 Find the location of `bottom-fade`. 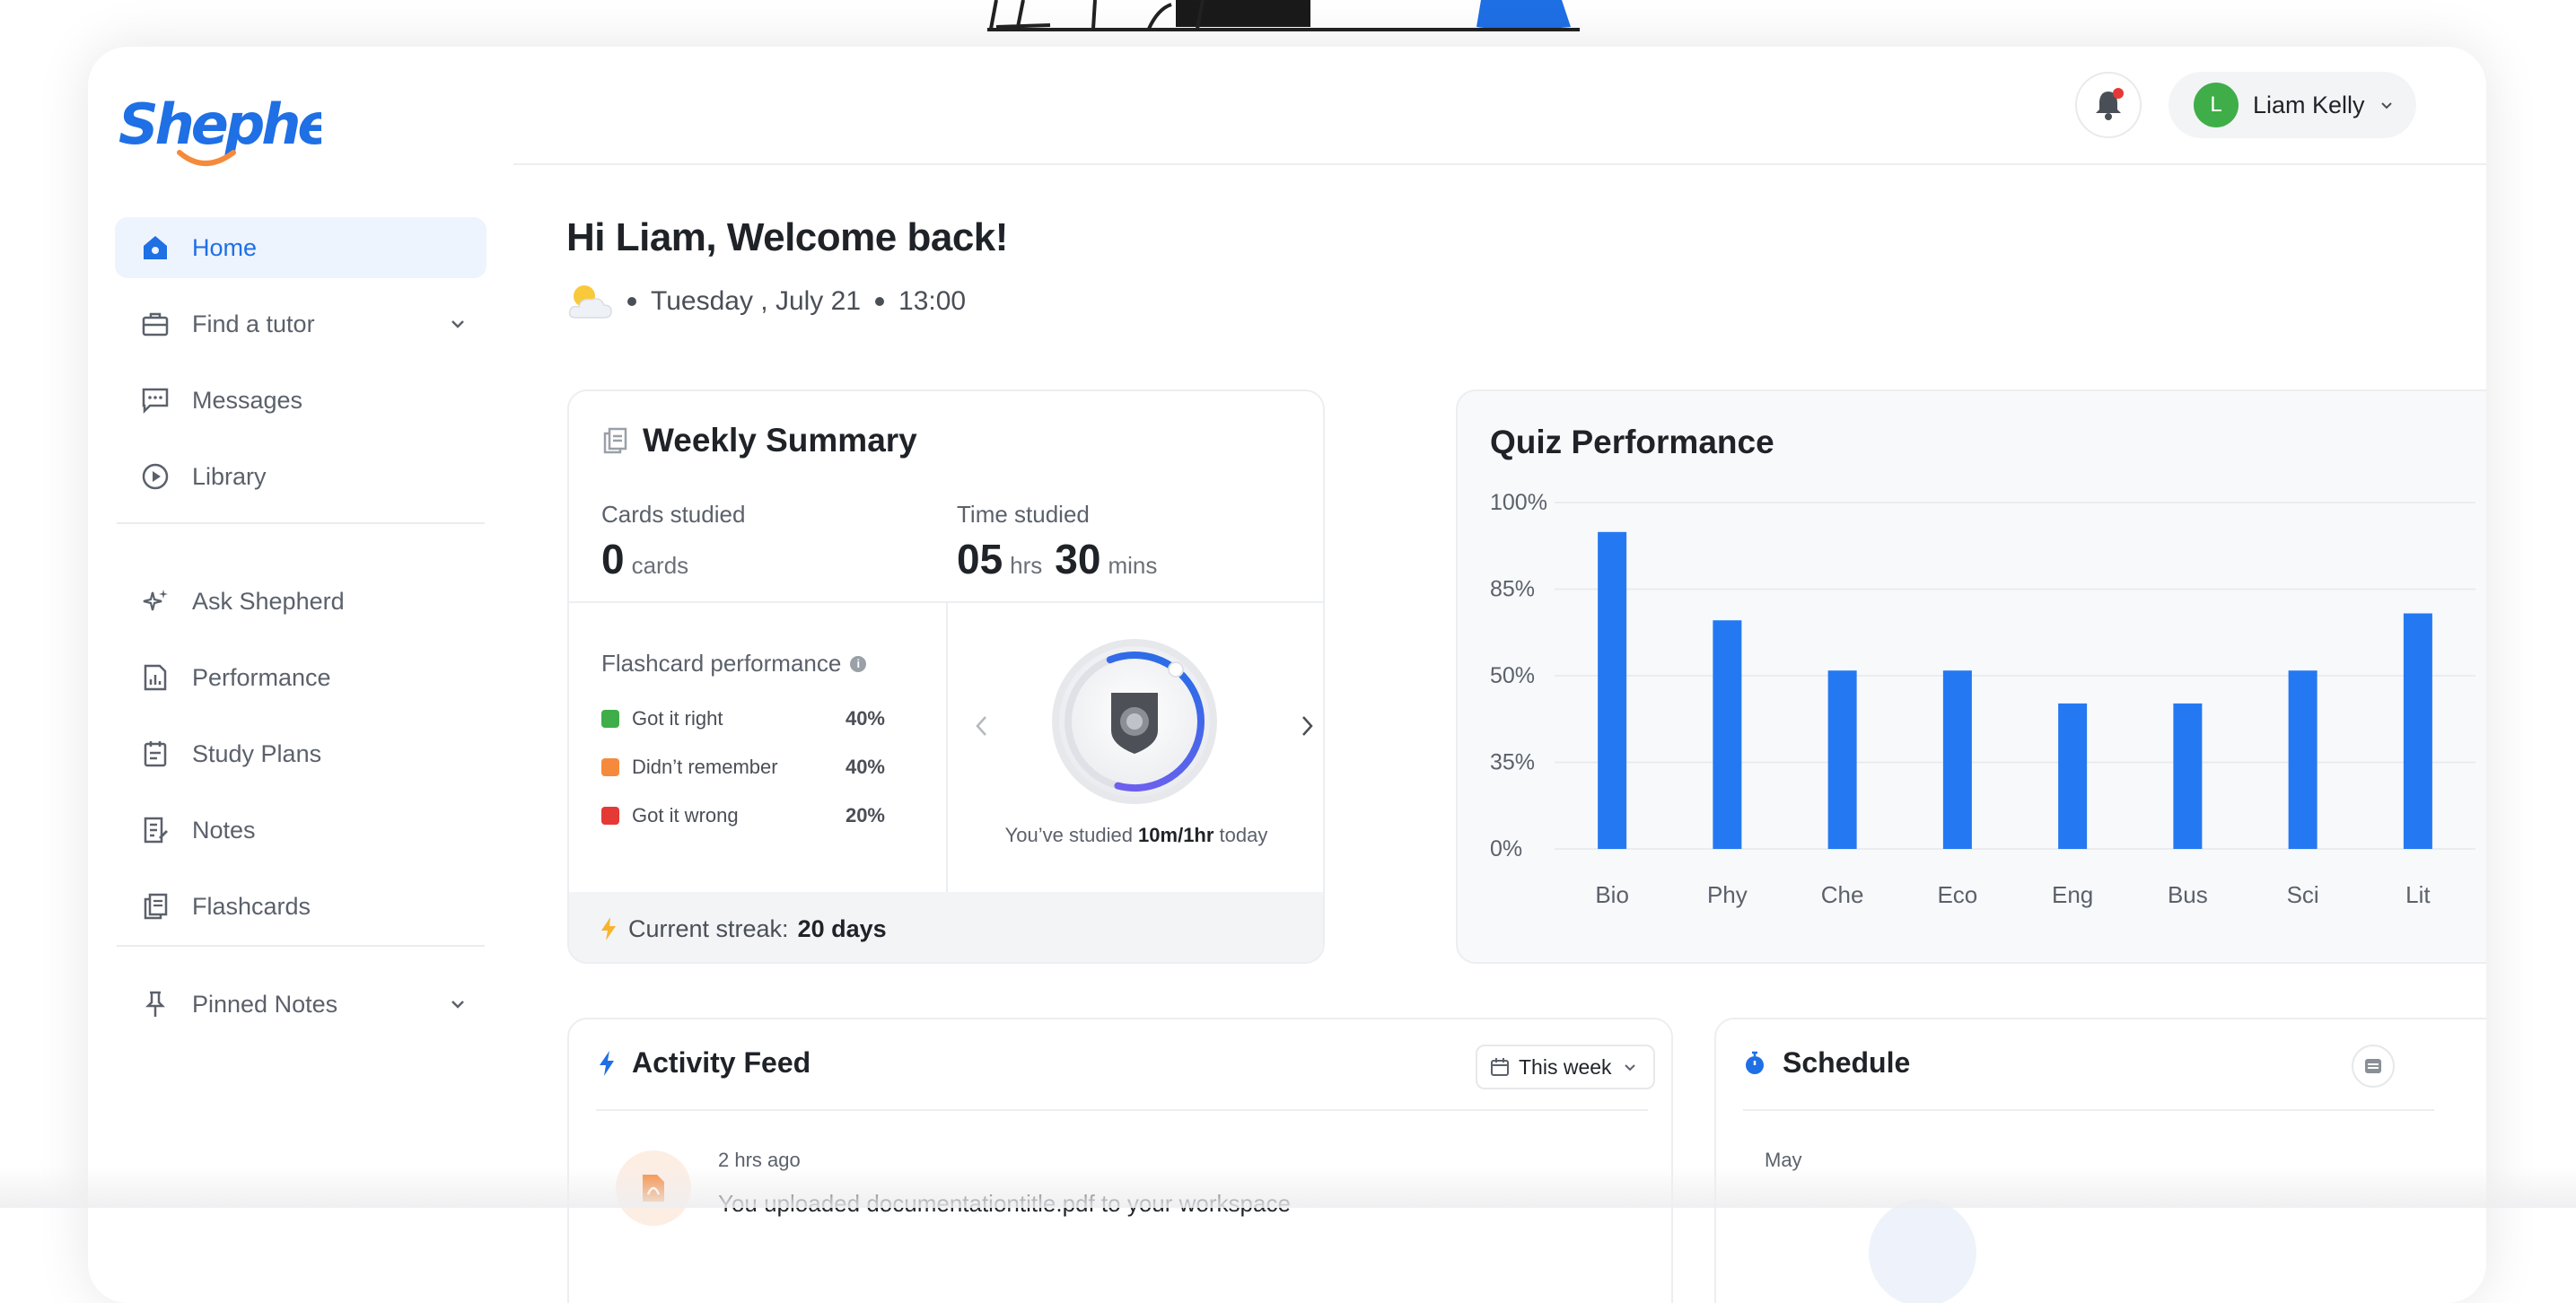

bottom-fade is located at coordinates (1288, 1187).